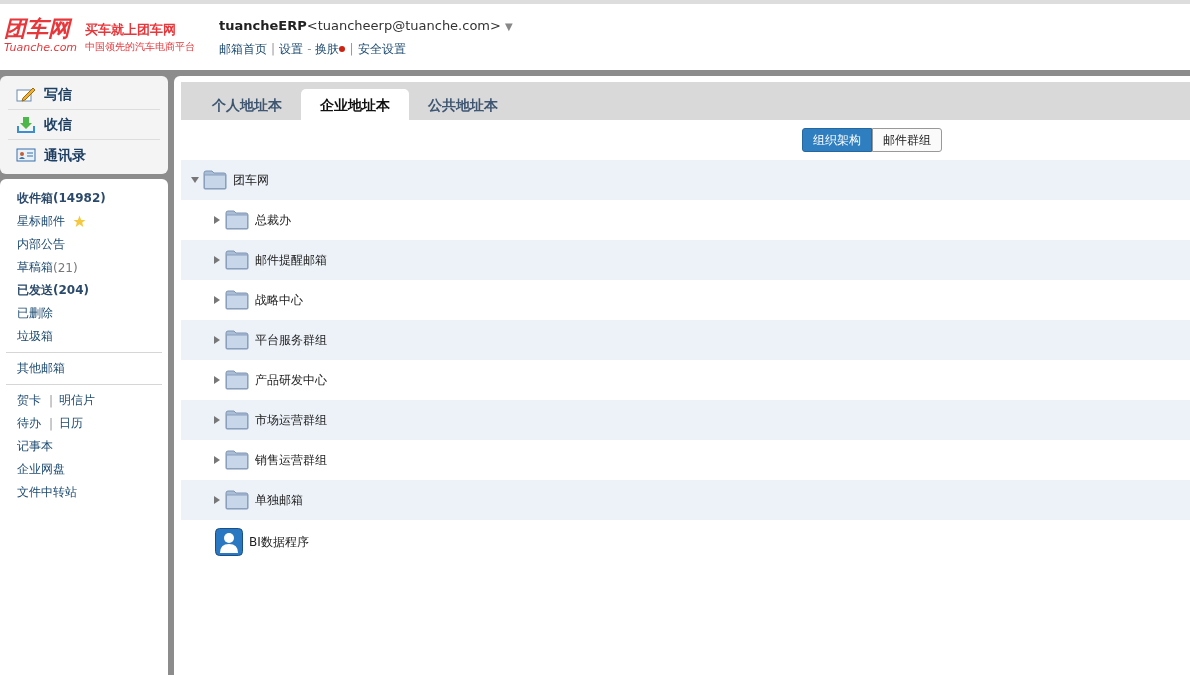 Image resolution: width=1190 pixels, height=675 pixels. What do you see at coordinates (291, 380) in the screenshot?
I see `tree-group-label: 产品研发中心` at bounding box center [291, 380].